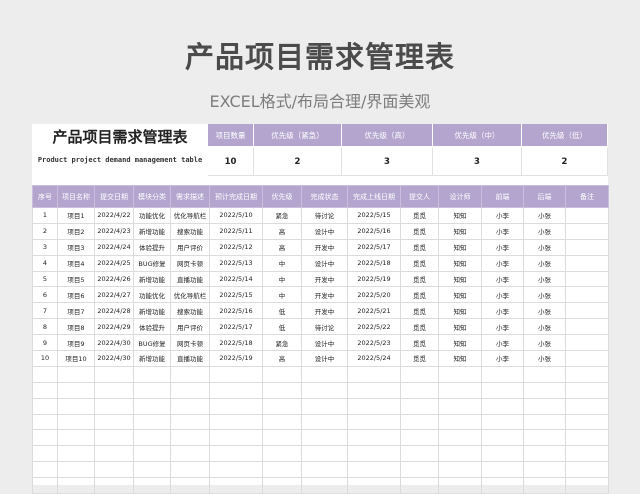  What do you see at coordinates (374, 263) in the screenshot?
I see `table-cell: 2022/5/18` at bounding box center [374, 263].